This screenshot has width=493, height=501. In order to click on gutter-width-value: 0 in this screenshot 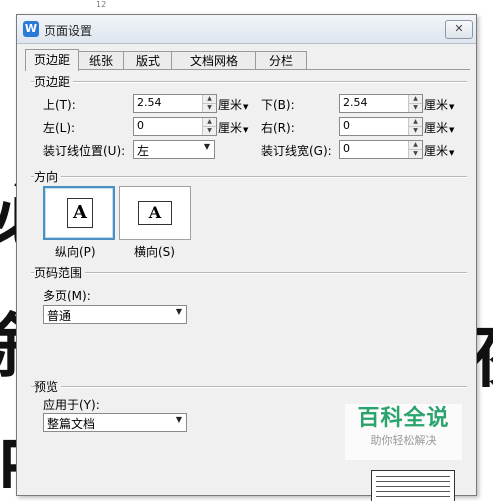, I will do `click(346, 148)`.